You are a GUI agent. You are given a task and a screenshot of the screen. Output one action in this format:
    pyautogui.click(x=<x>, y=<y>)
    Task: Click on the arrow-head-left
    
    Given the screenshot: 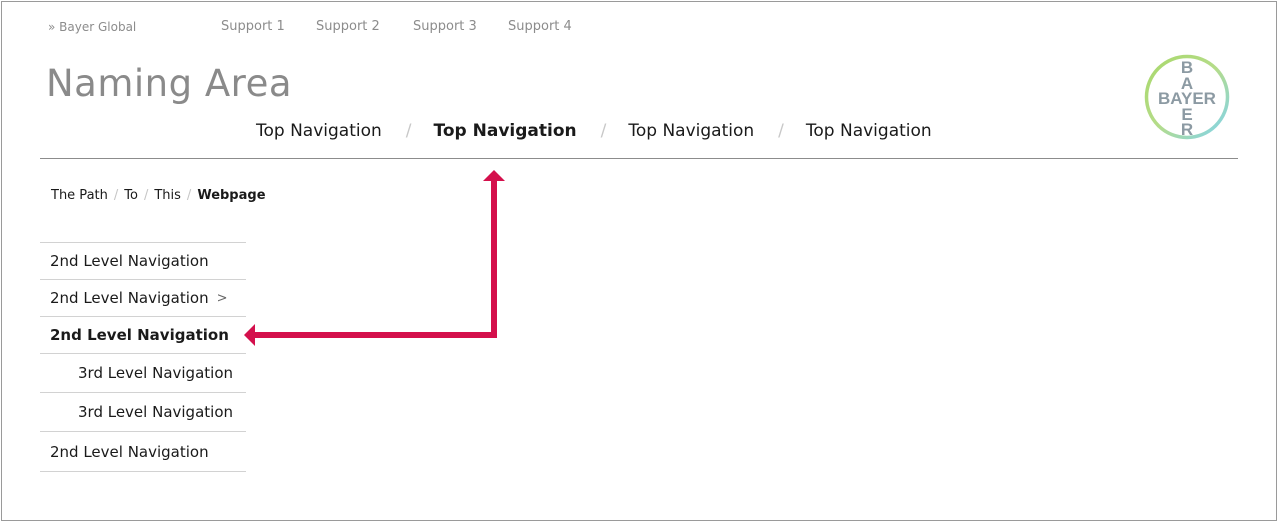 What is the action you would take?
    pyautogui.click(x=249, y=335)
    